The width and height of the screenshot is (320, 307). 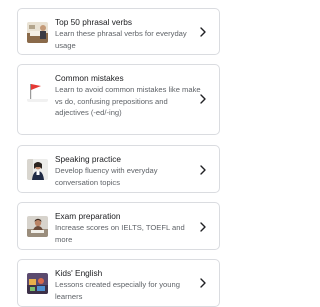 What do you see at coordinates (79, 273) in the screenshot?
I see `topic-title: Kids' English` at bounding box center [79, 273].